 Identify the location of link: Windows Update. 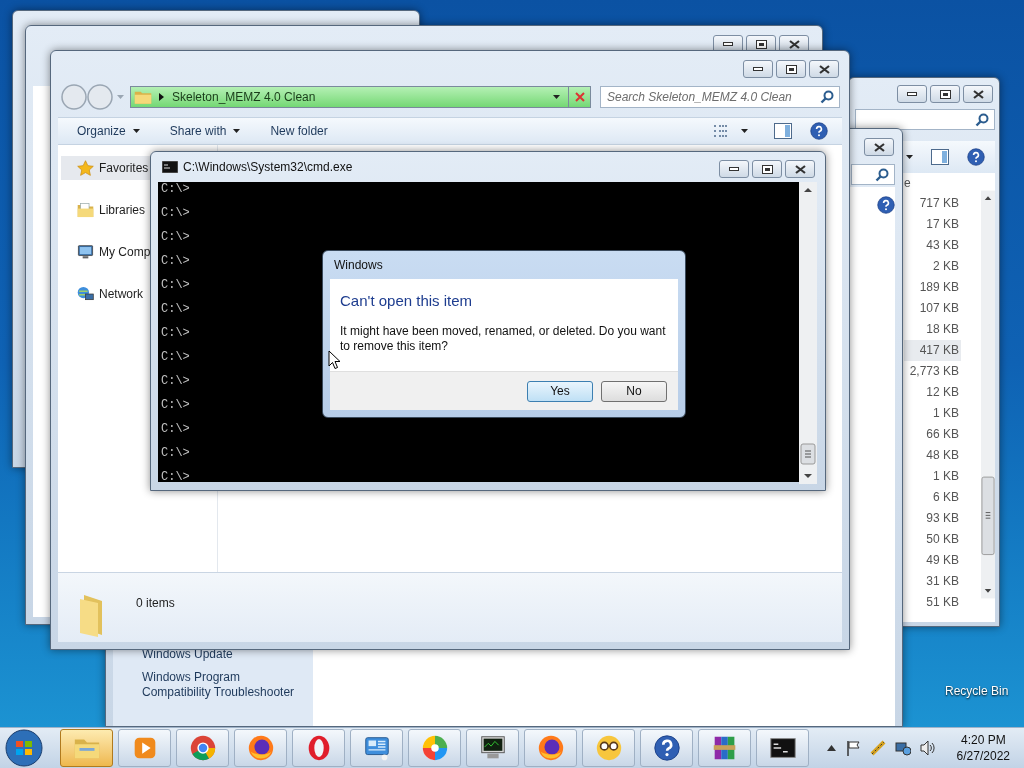
(226, 654).